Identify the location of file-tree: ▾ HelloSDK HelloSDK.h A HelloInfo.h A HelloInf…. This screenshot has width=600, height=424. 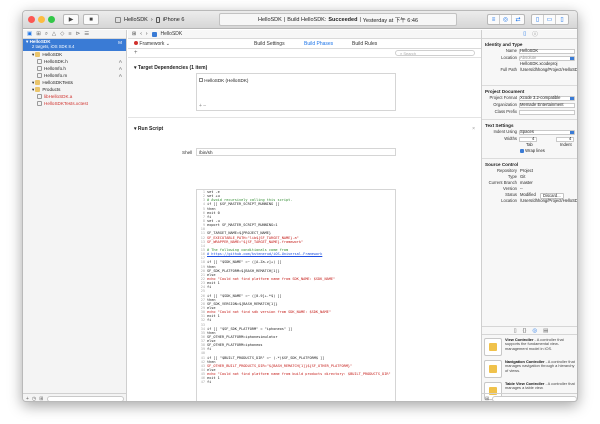
(74, 79).